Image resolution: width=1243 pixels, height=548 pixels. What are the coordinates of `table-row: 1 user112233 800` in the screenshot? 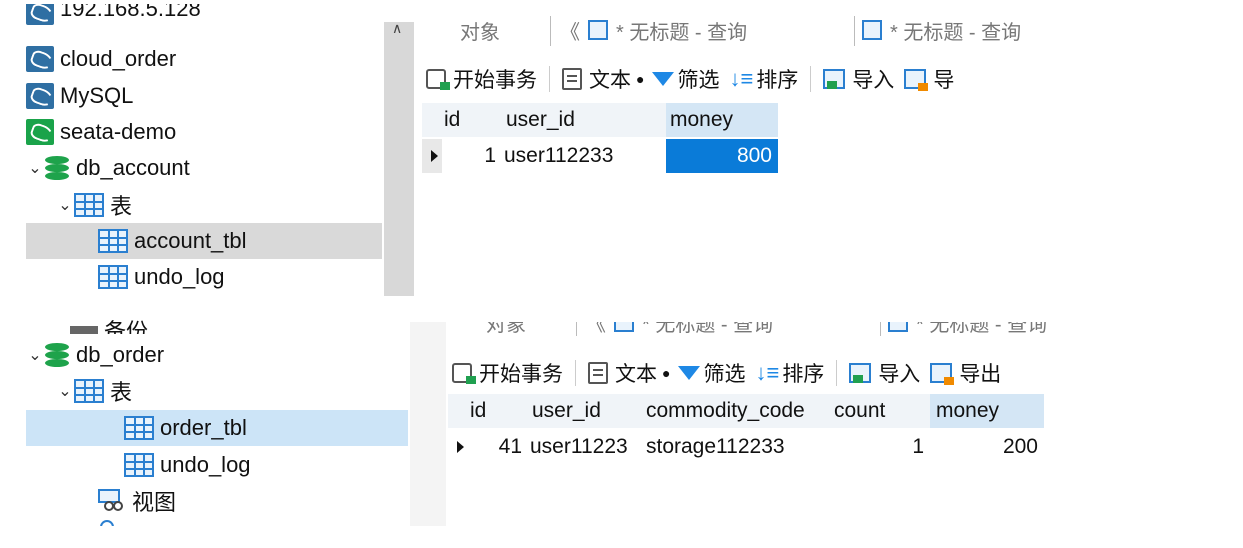 It's located at (602, 156).